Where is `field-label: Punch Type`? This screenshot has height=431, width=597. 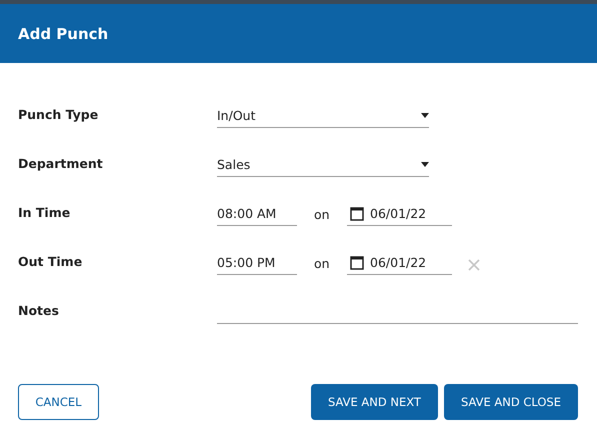 field-label: Punch Type is located at coordinates (59, 115).